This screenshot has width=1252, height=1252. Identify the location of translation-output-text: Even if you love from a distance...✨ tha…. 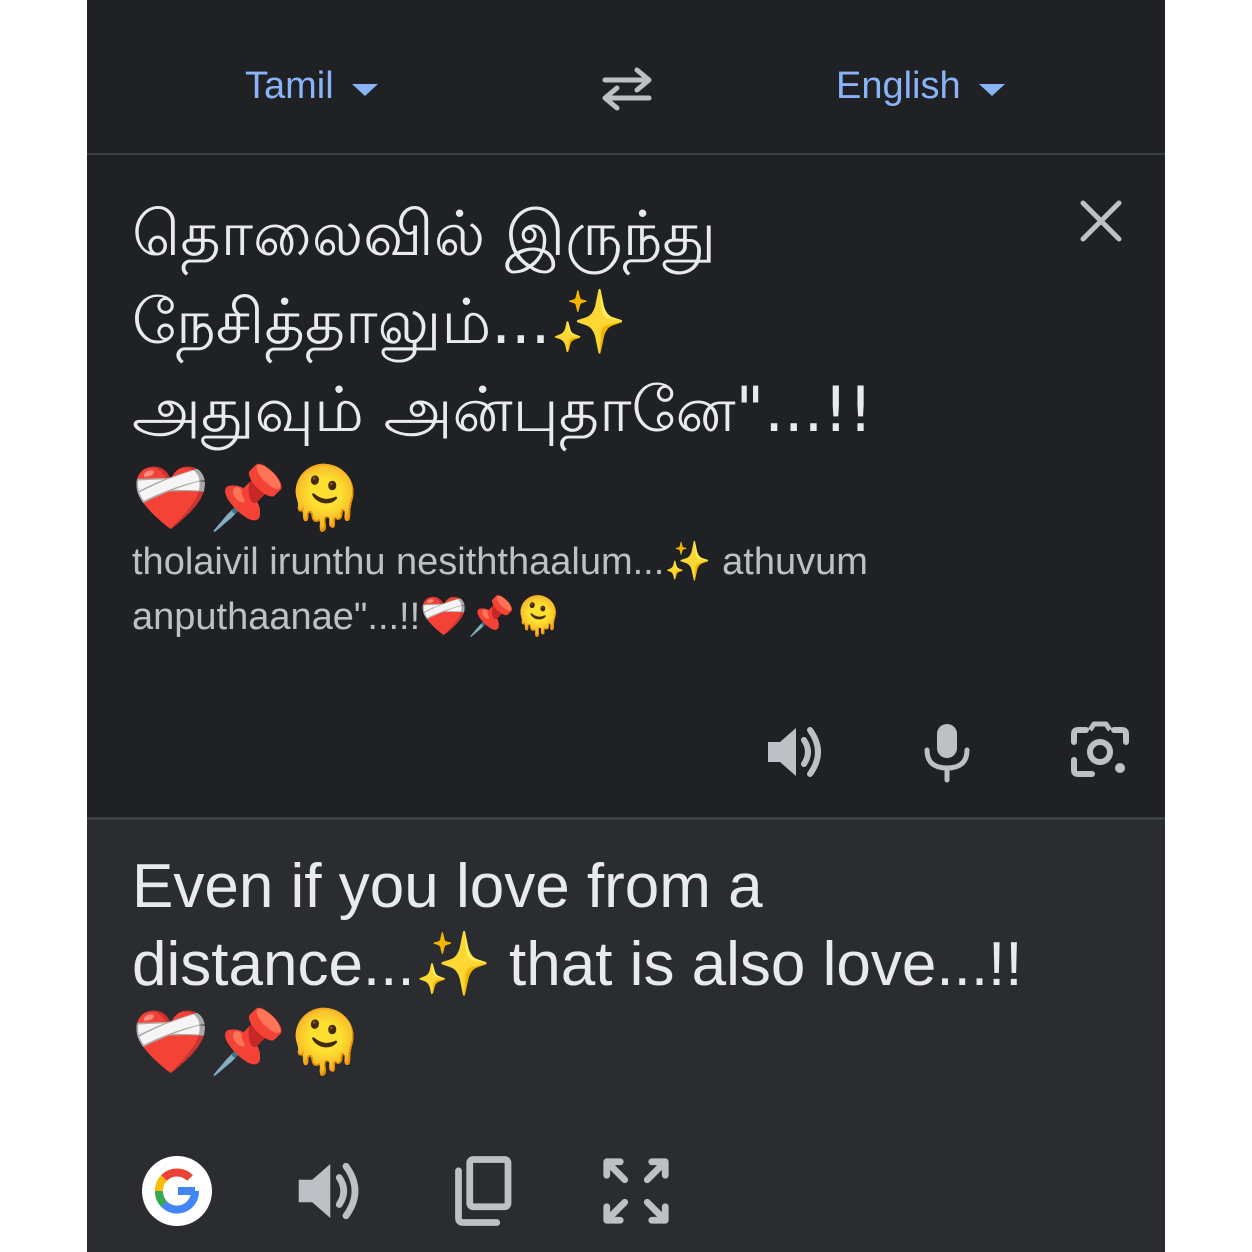
(577, 964).